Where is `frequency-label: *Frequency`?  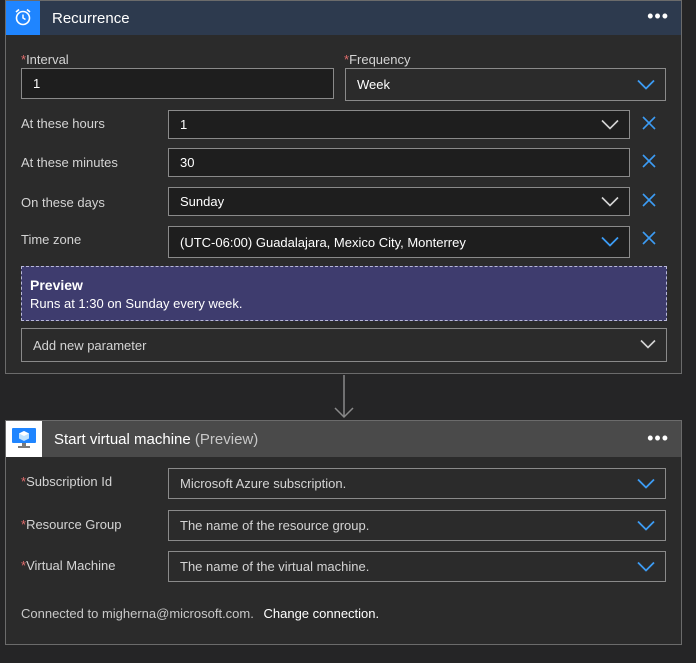
frequency-label: *Frequency is located at coordinates (377, 59).